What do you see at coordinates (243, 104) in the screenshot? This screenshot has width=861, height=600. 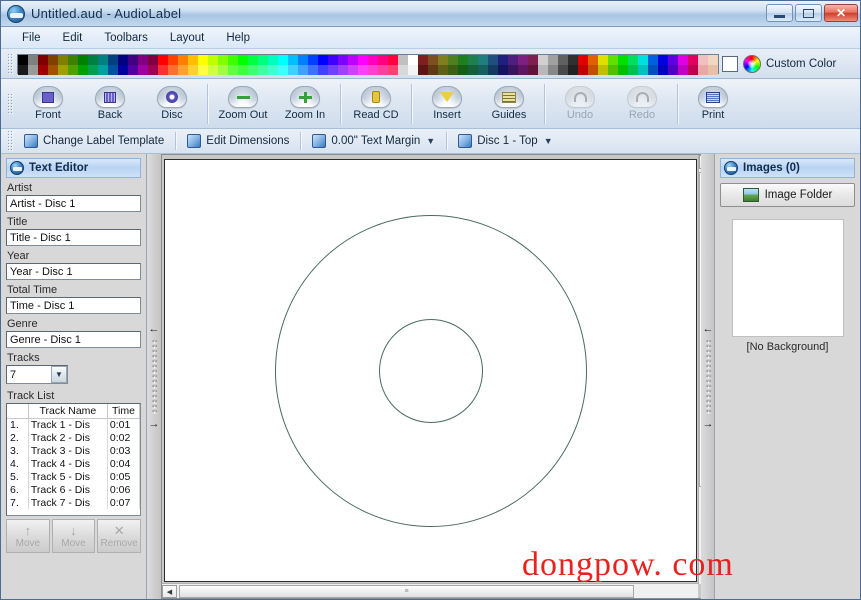 I see `toolbar-button-zoom-out: Zoom Out` at bounding box center [243, 104].